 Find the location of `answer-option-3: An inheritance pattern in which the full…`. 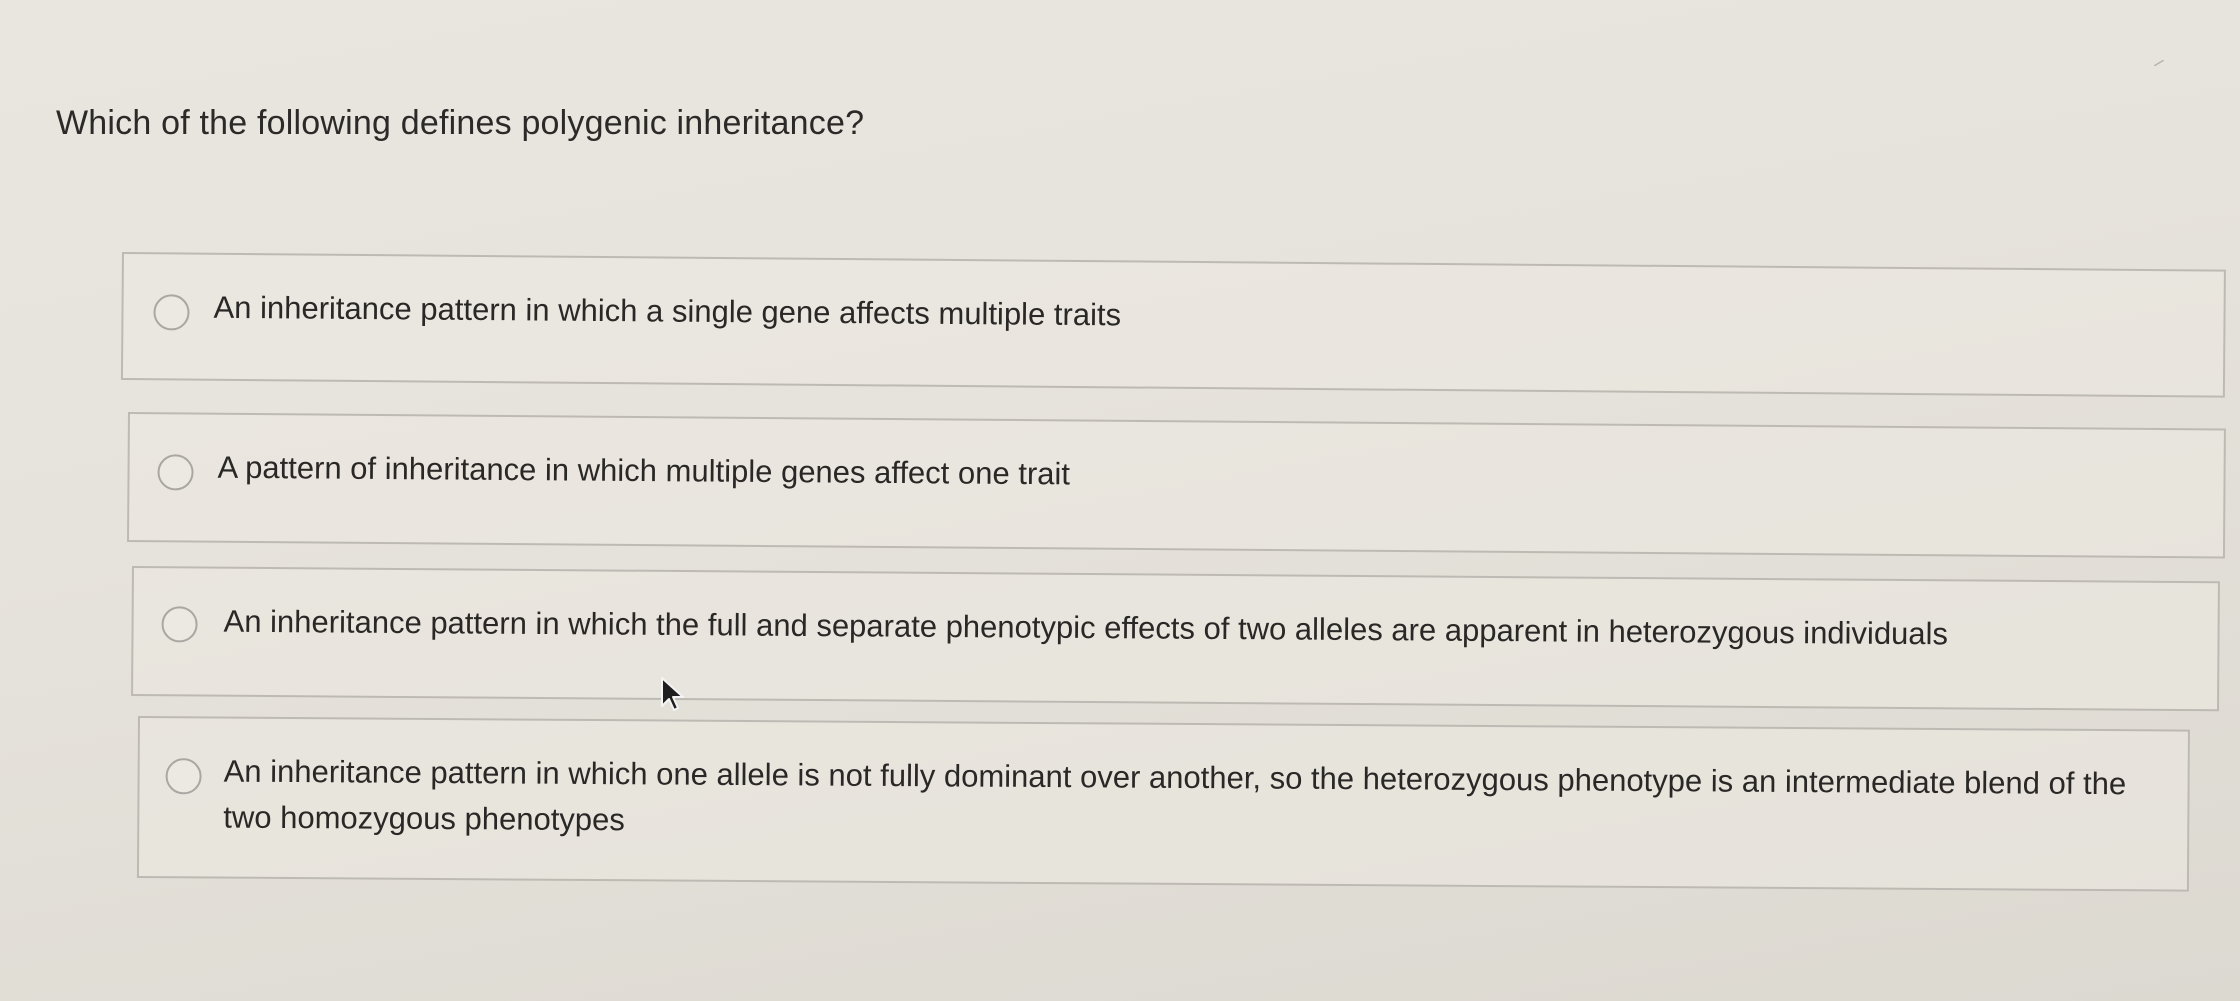

answer-option-3: An inheritance pattern in which the full… is located at coordinates (1175, 639).